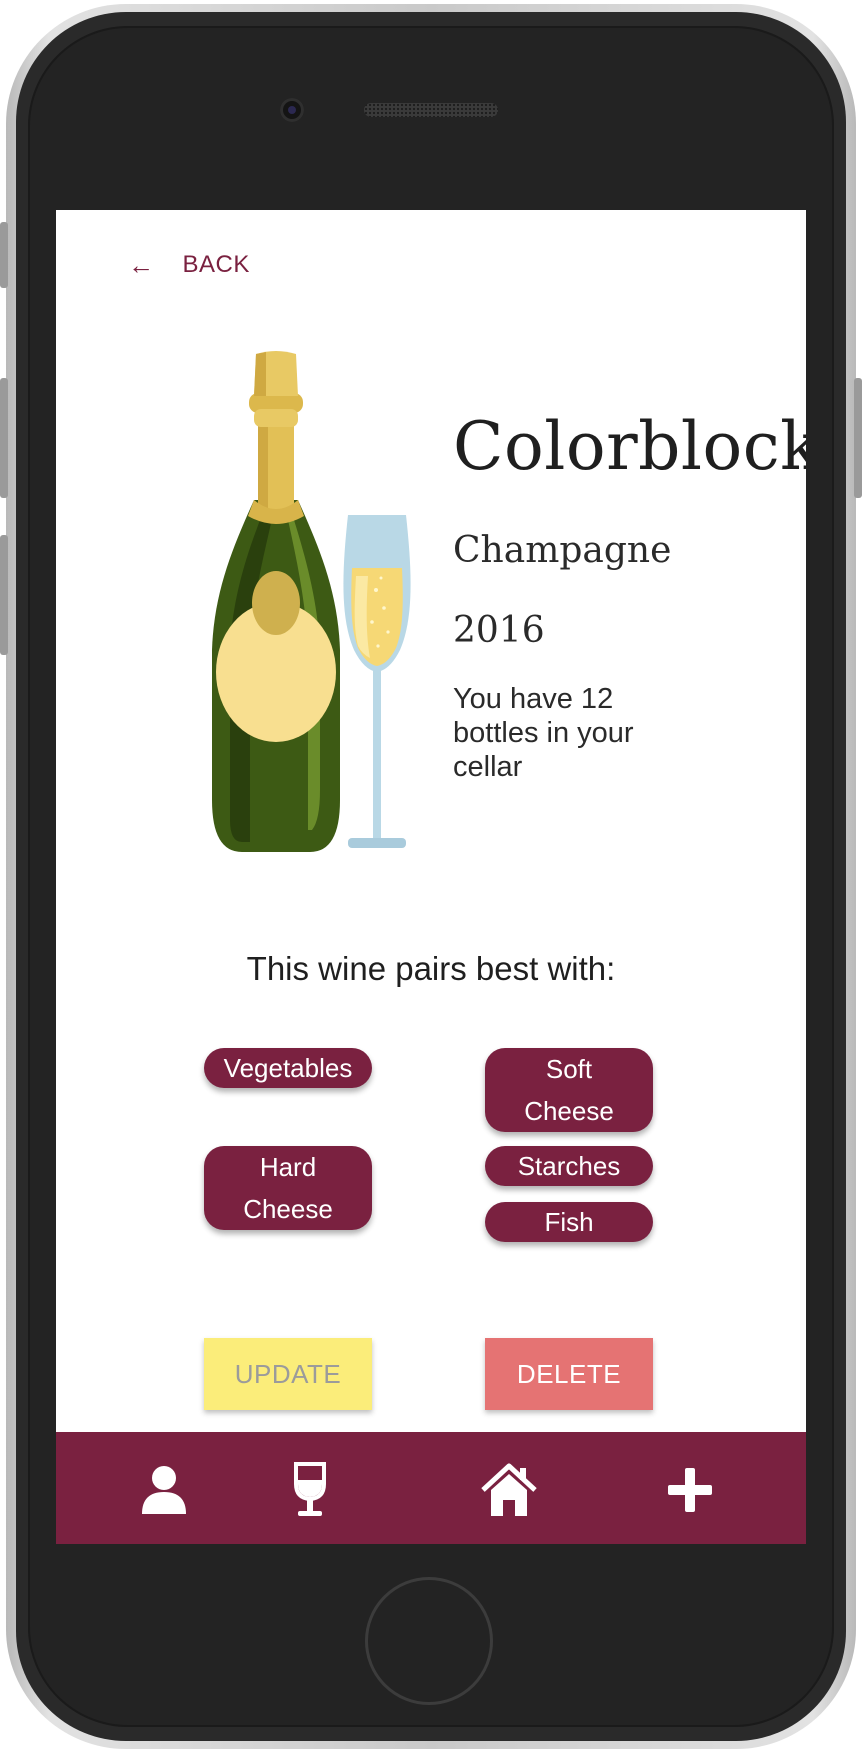 This screenshot has width=862, height=1754. What do you see at coordinates (509, 1490) in the screenshot?
I see `home-icon` at bounding box center [509, 1490].